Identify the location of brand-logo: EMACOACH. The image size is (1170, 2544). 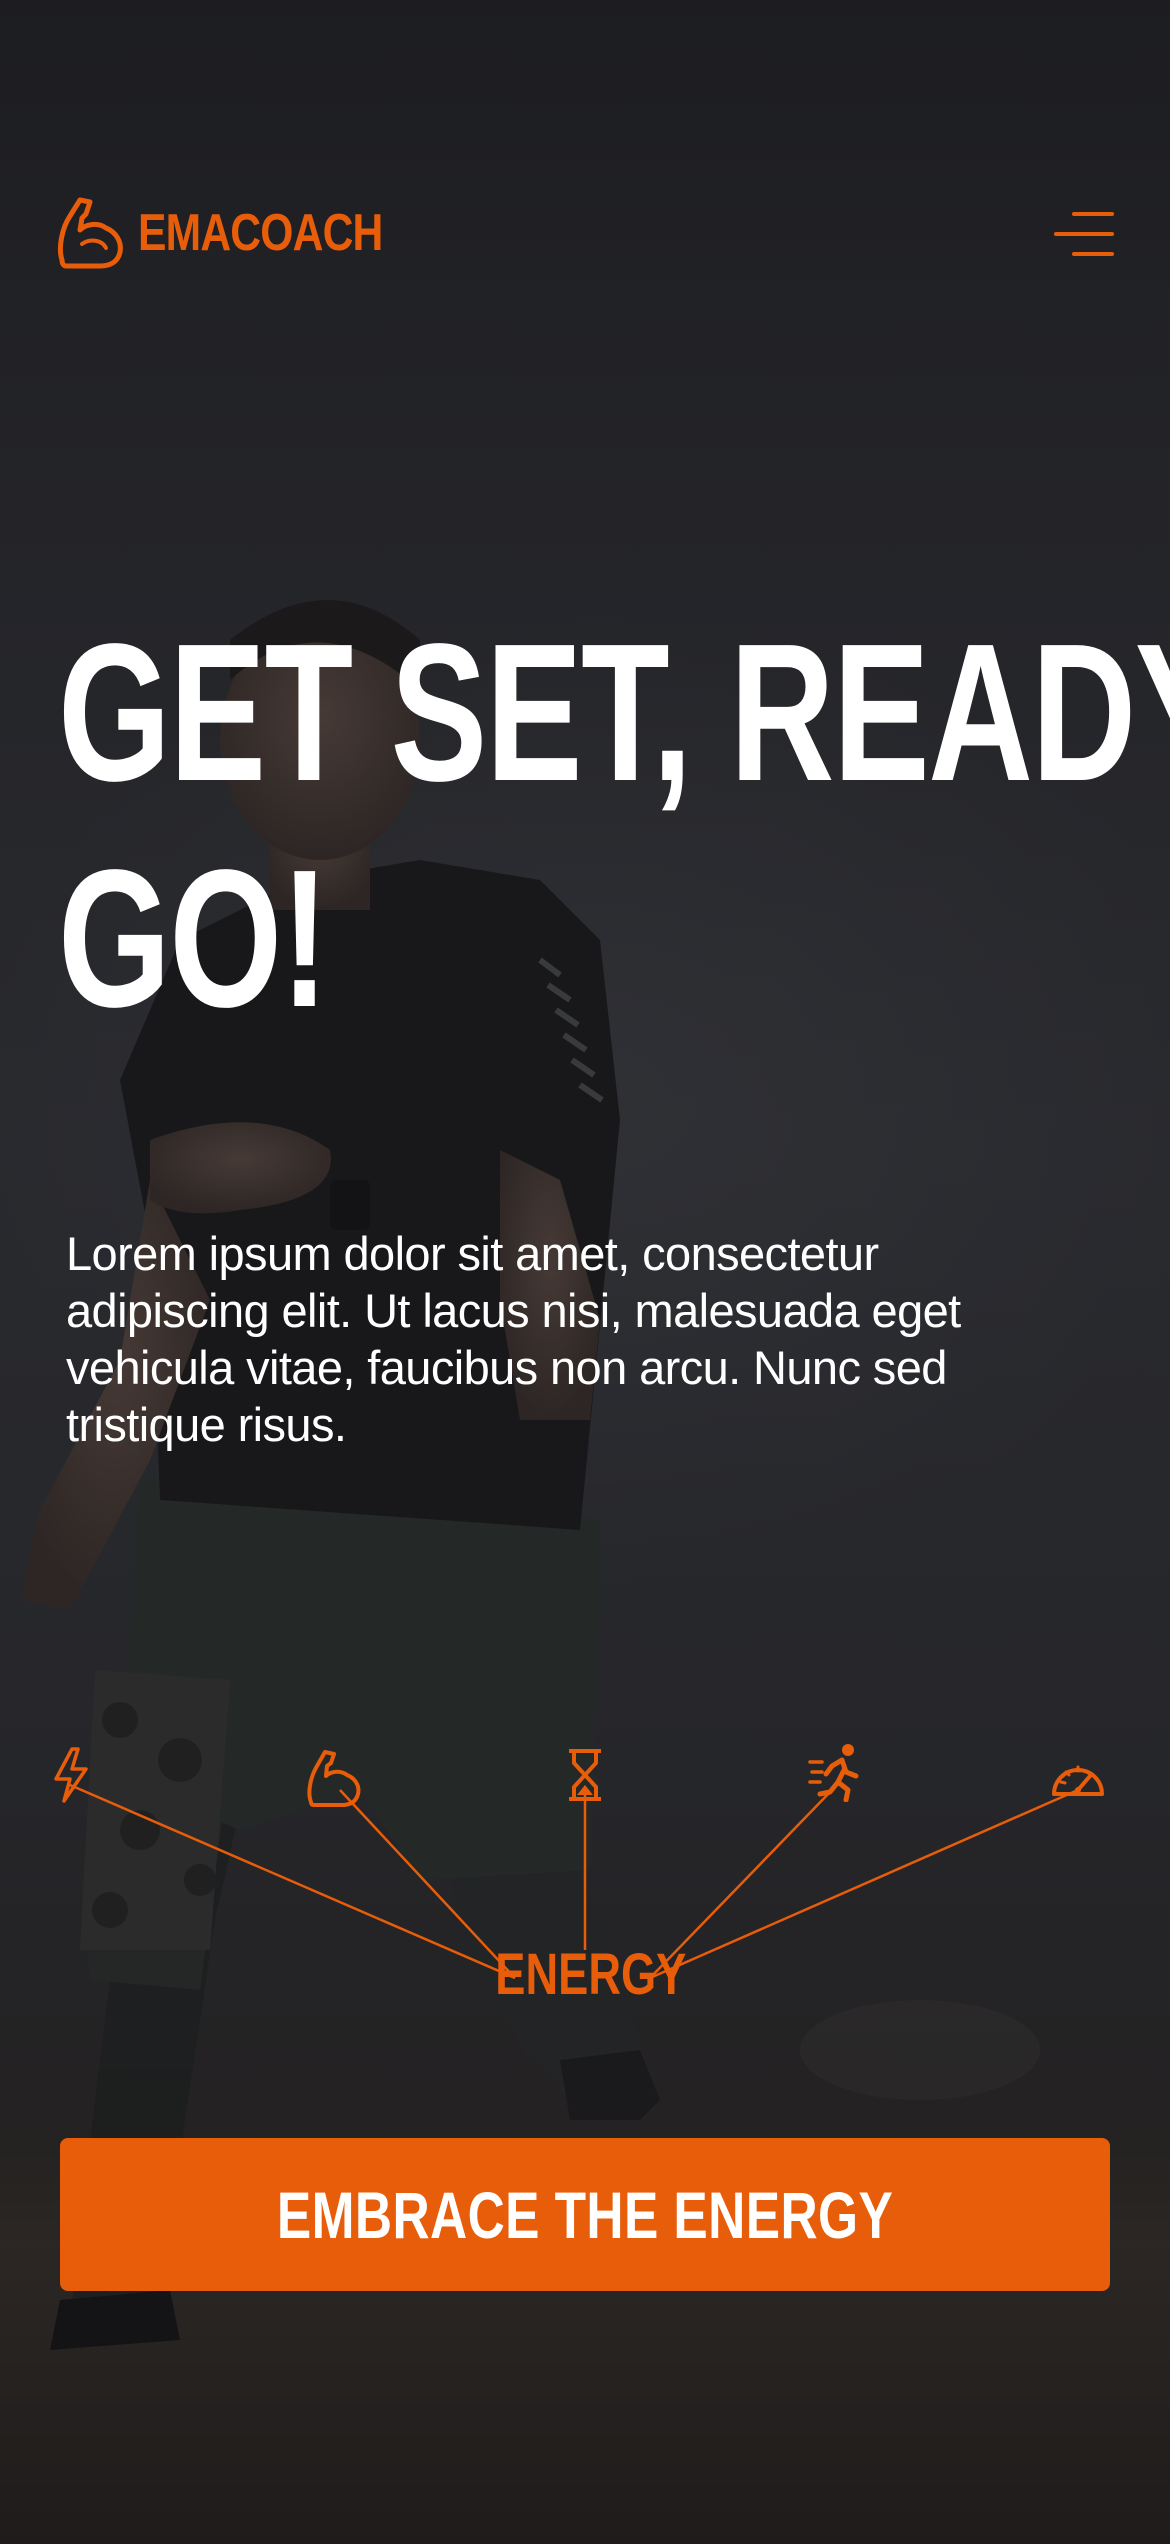
(246, 233).